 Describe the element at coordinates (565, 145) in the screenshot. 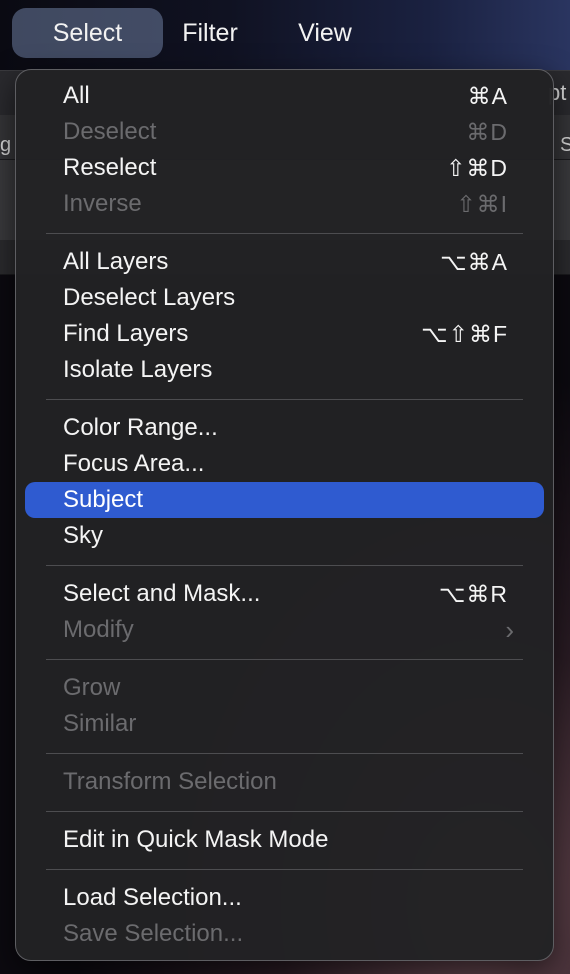

I see `background-text-fragment: S` at that location.